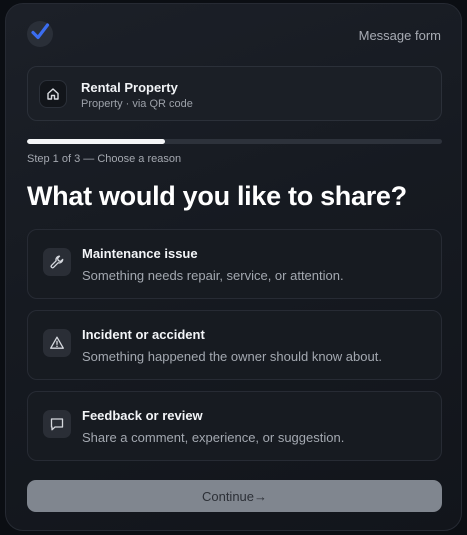 The width and height of the screenshot is (467, 535). What do you see at coordinates (234, 496) in the screenshot?
I see `continue-button: Continue→` at bounding box center [234, 496].